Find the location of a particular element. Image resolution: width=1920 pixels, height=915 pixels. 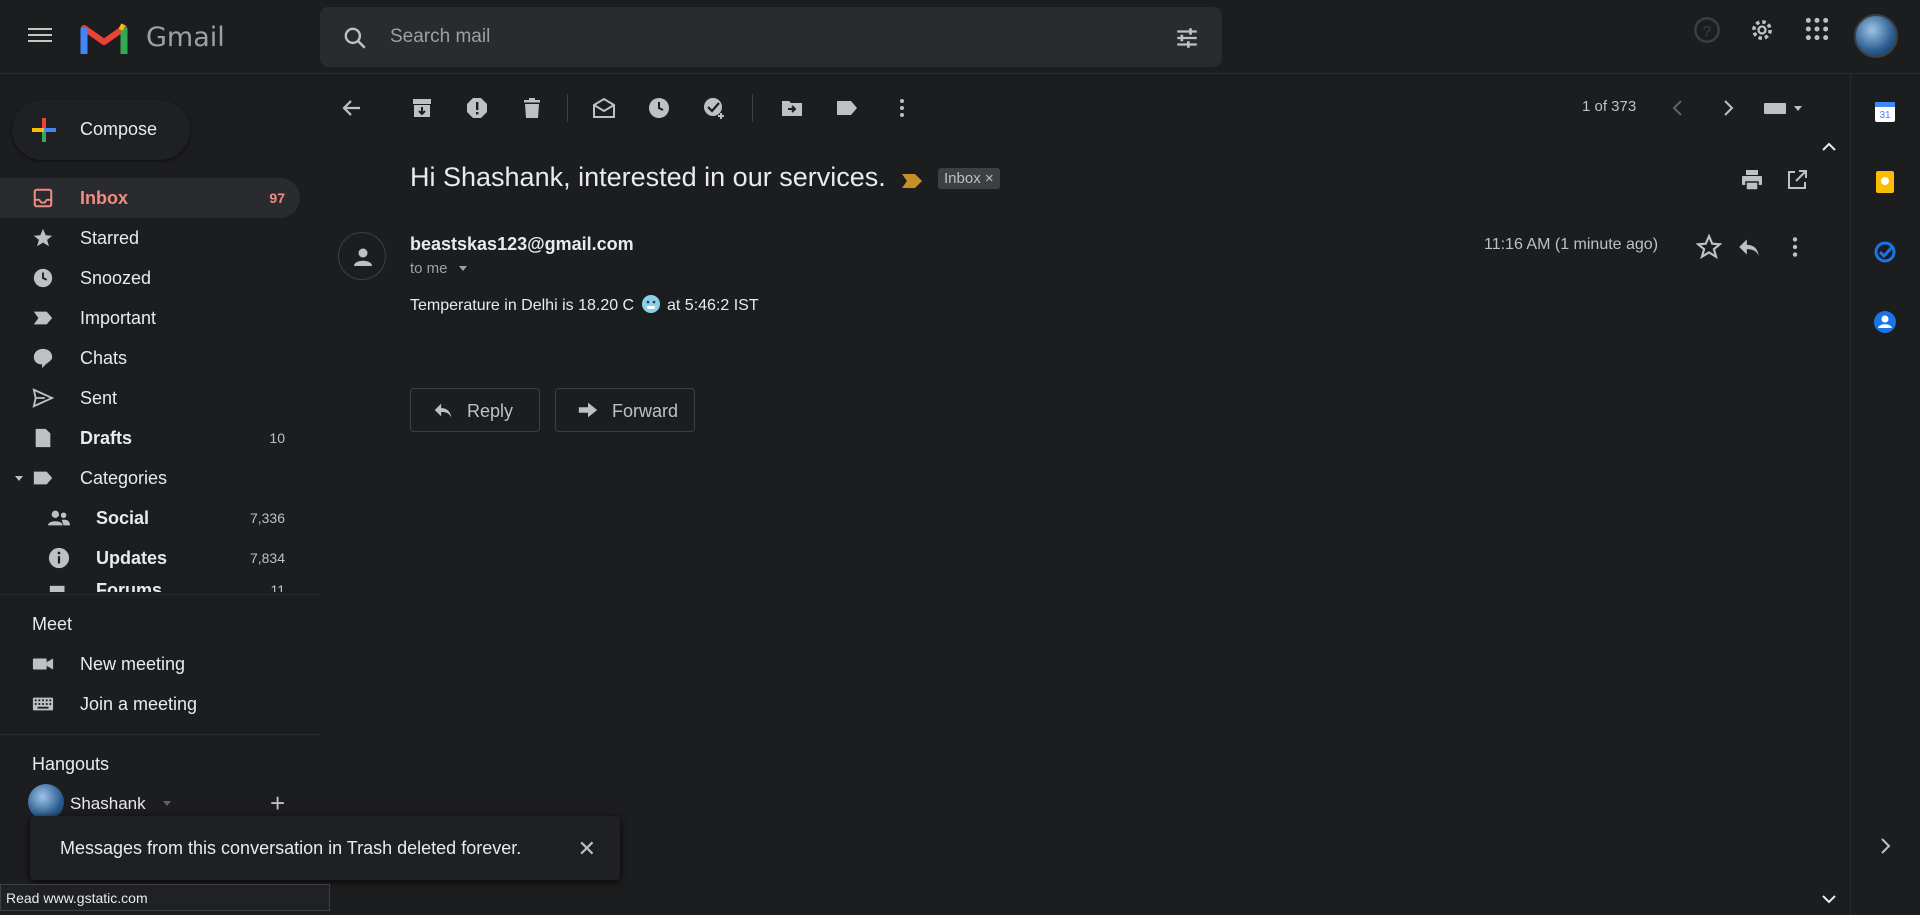

scroll-up-icon is located at coordinates (1829, 147).